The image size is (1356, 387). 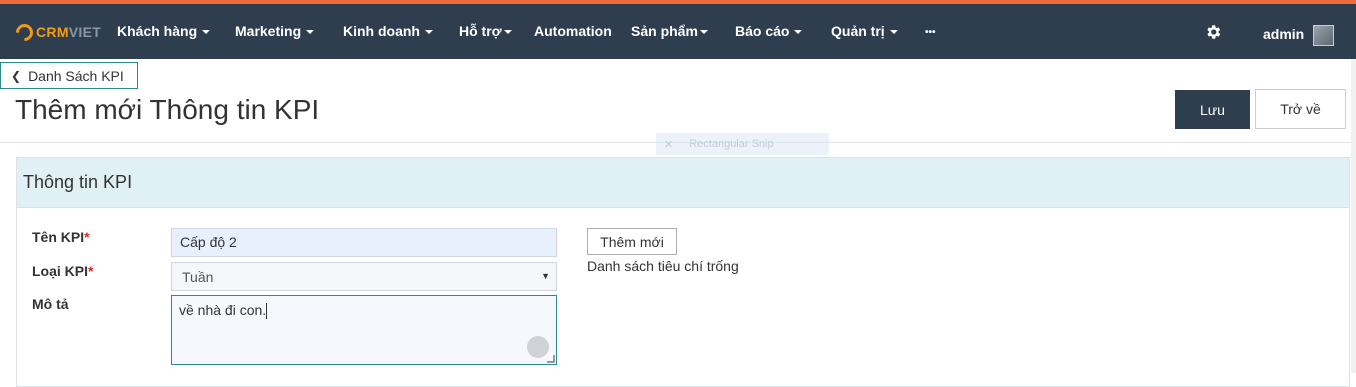 What do you see at coordinates (1323, 35) in the screenshot?
I see `avatar` at bounding box center [1323, 35].